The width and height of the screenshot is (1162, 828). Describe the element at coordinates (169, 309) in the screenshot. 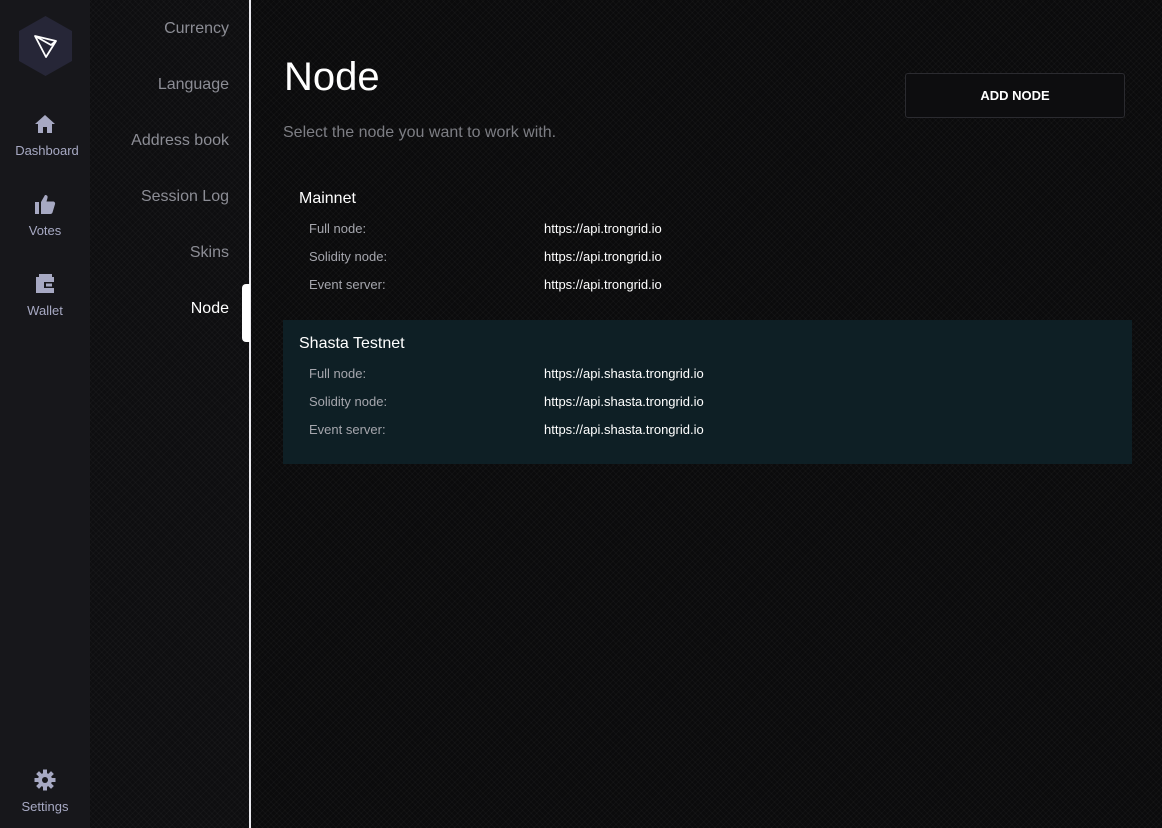

I see `submenu-item-node: Node` at that location.